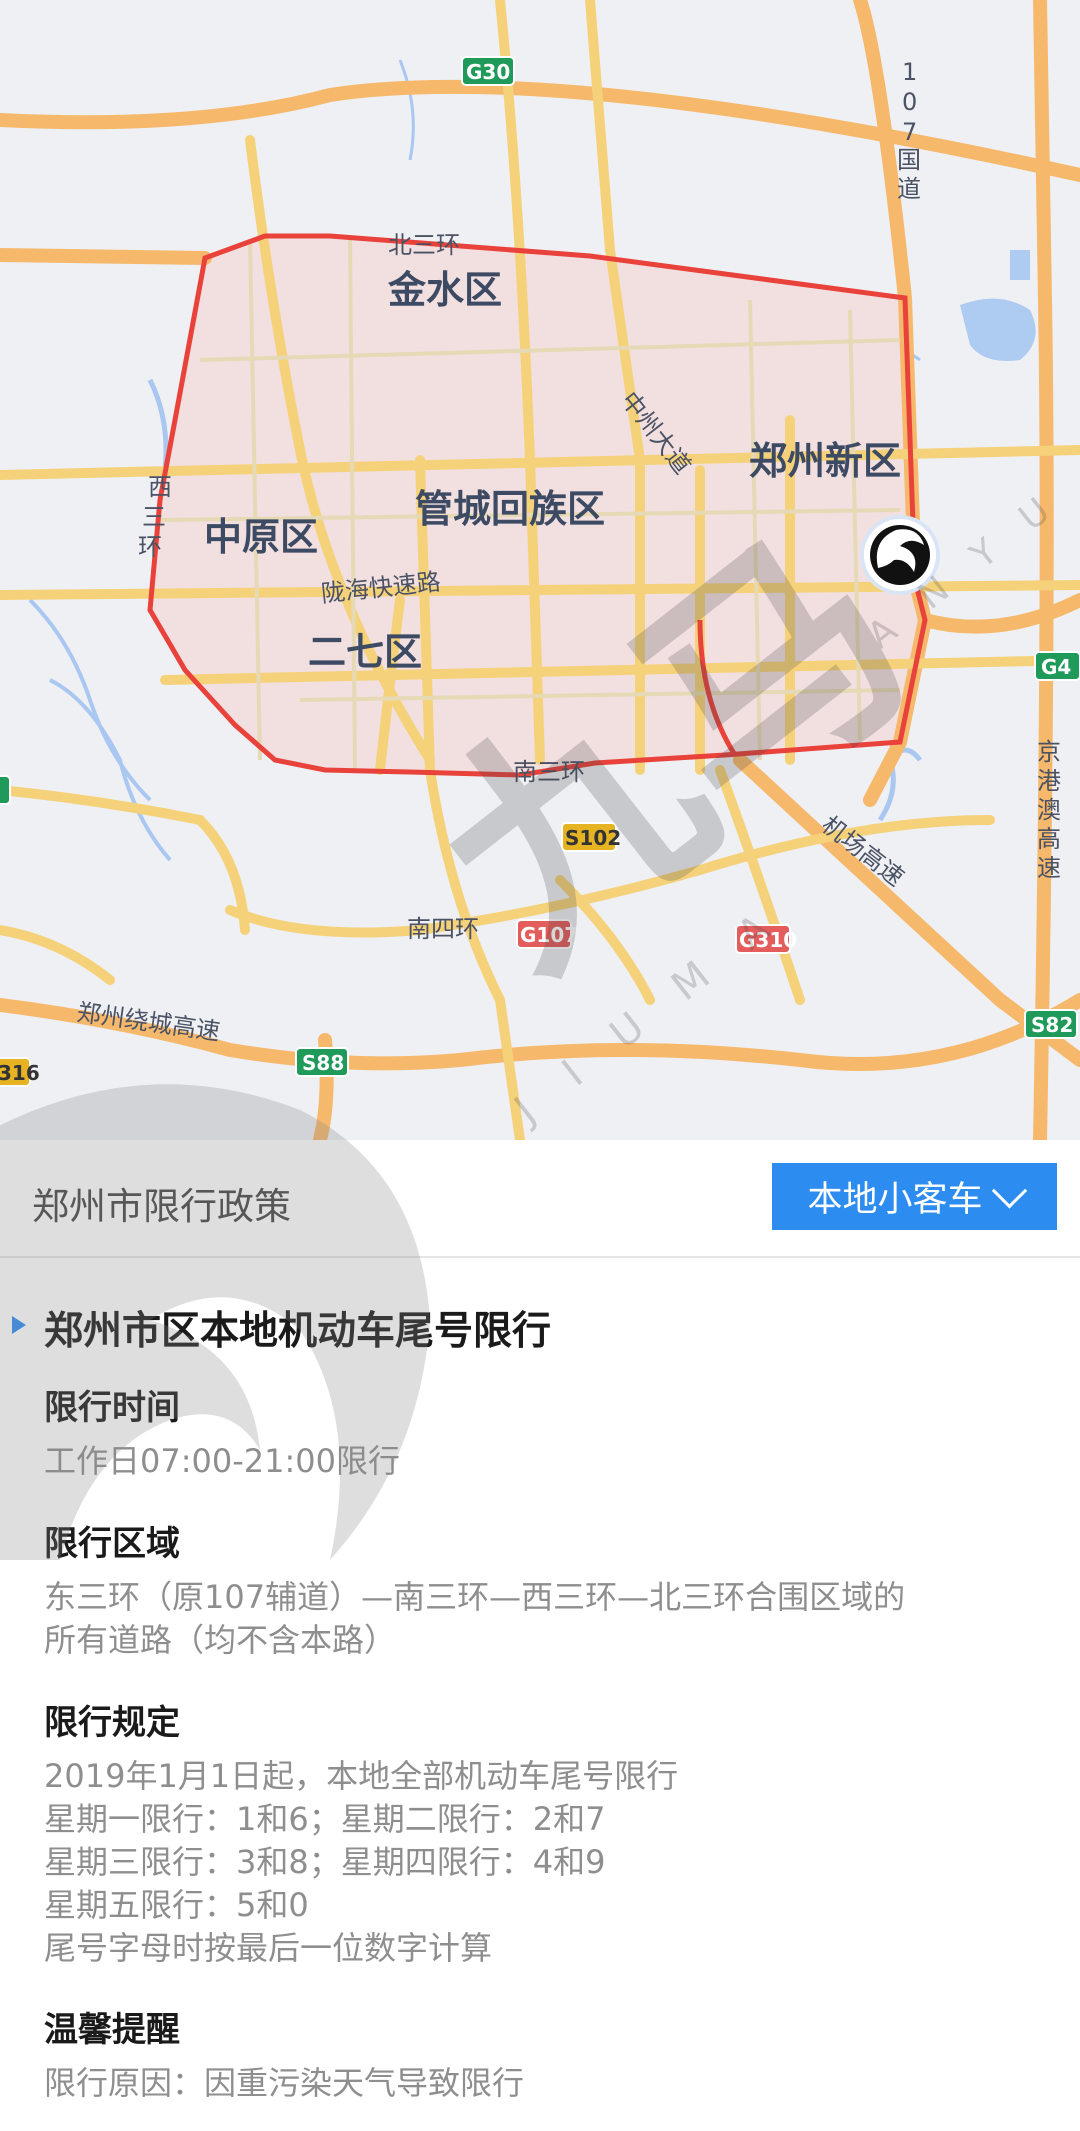 The image size is (1080, 2131). What do you see at coordinates (1049, 752) in the screenshot?
I see `svg-text: 京` at bounding box center [1049, 752].